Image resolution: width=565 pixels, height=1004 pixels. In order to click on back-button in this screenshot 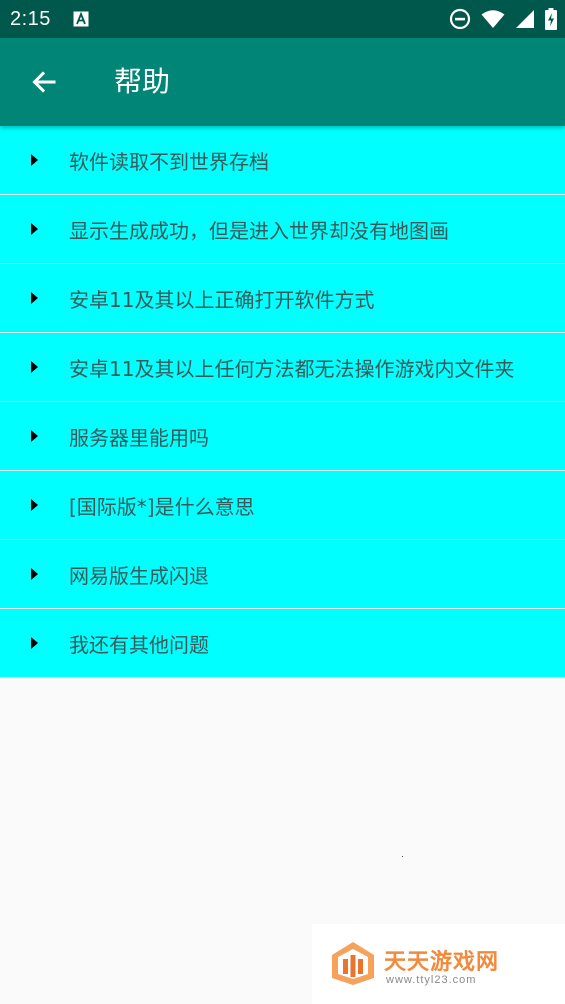, I will do `click(44, 82)`.